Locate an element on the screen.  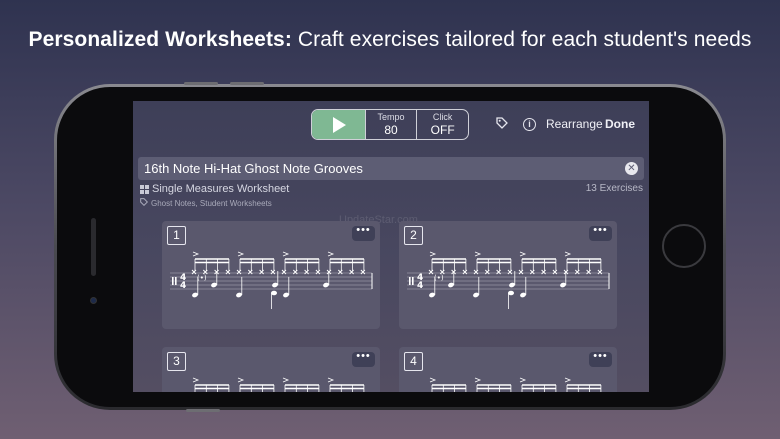
tempo-value: 80 is located at coordinates (391, 130).